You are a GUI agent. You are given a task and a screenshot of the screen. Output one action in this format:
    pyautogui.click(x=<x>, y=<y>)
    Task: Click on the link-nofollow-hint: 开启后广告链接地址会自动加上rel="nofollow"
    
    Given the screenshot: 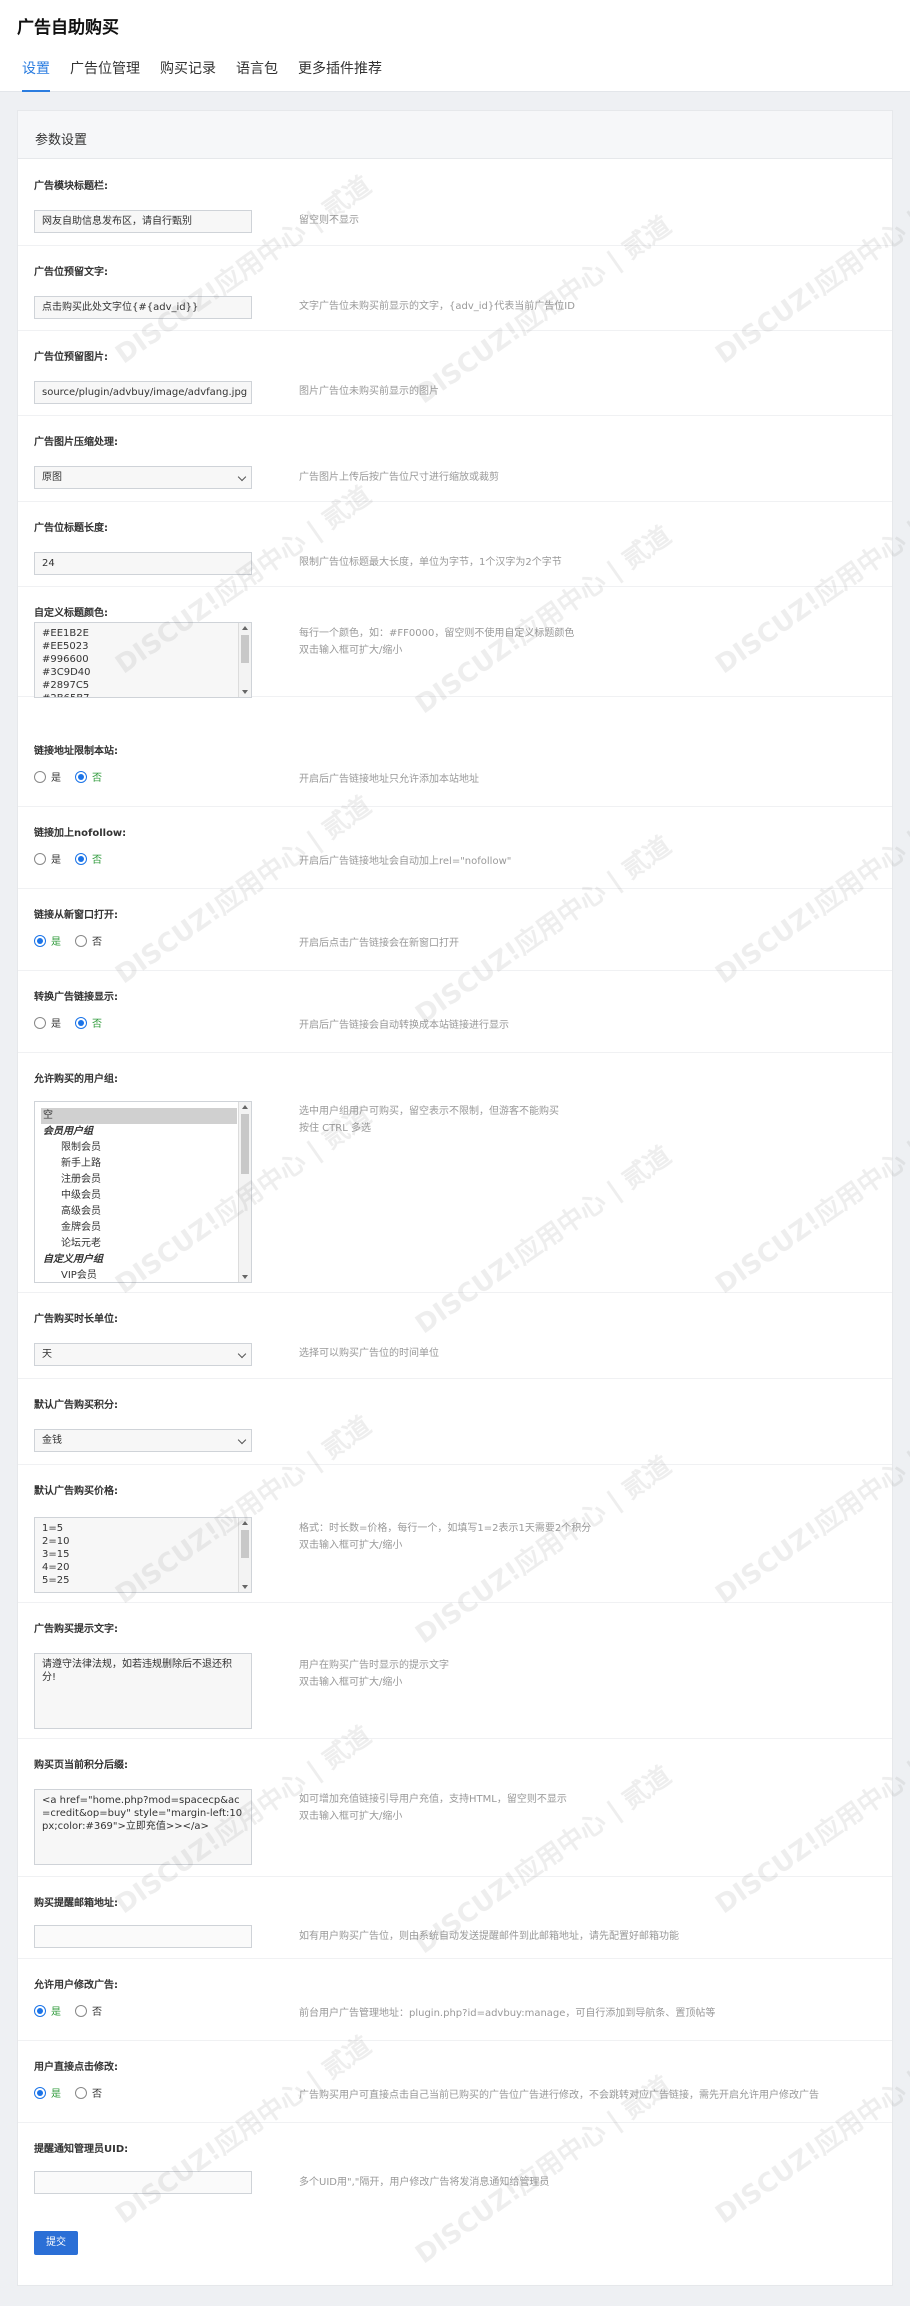 What is the action you would take?
    pyautogui.click(x=405, y=861)
    